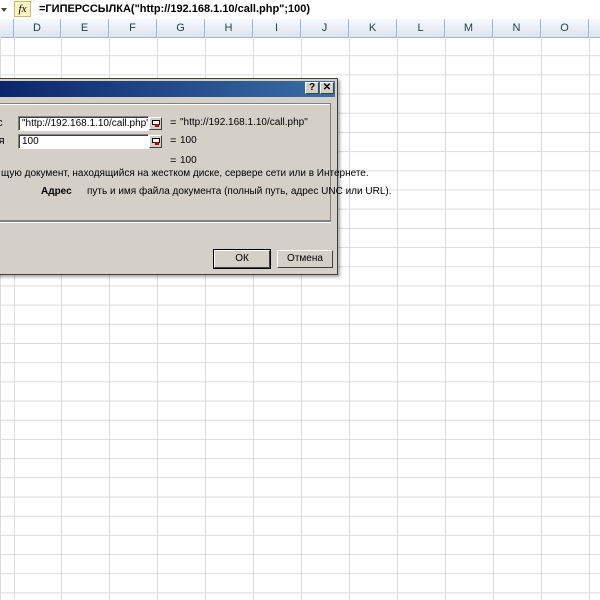 This screenshot has height=600, width=600. Describe the element at coordinates (22, 9) in the screenshot. I see `insert-function-button: fx` at that location.